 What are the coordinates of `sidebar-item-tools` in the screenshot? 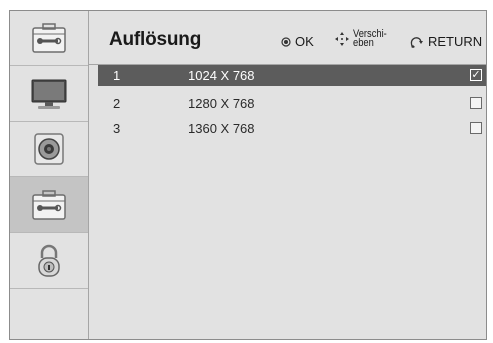 It's located at (49, 38).